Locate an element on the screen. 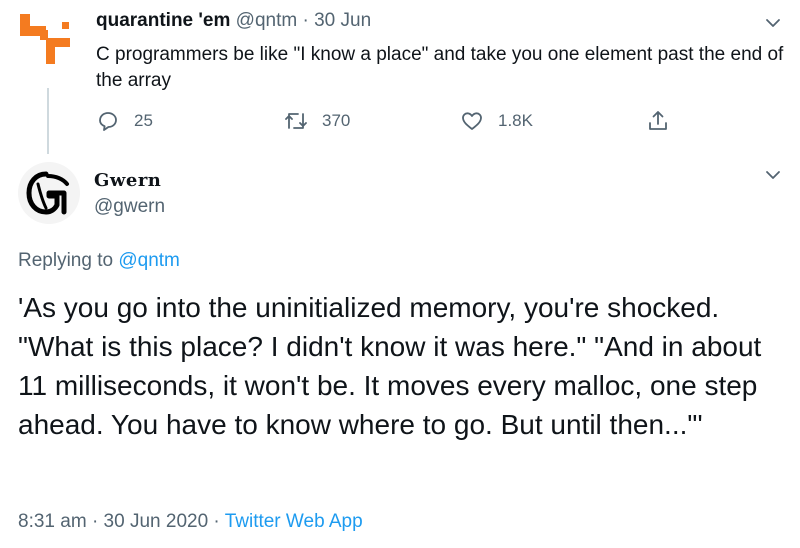 The image size is (800, 548). replying-prefix: Replying to is located at coordinates (66, 260).